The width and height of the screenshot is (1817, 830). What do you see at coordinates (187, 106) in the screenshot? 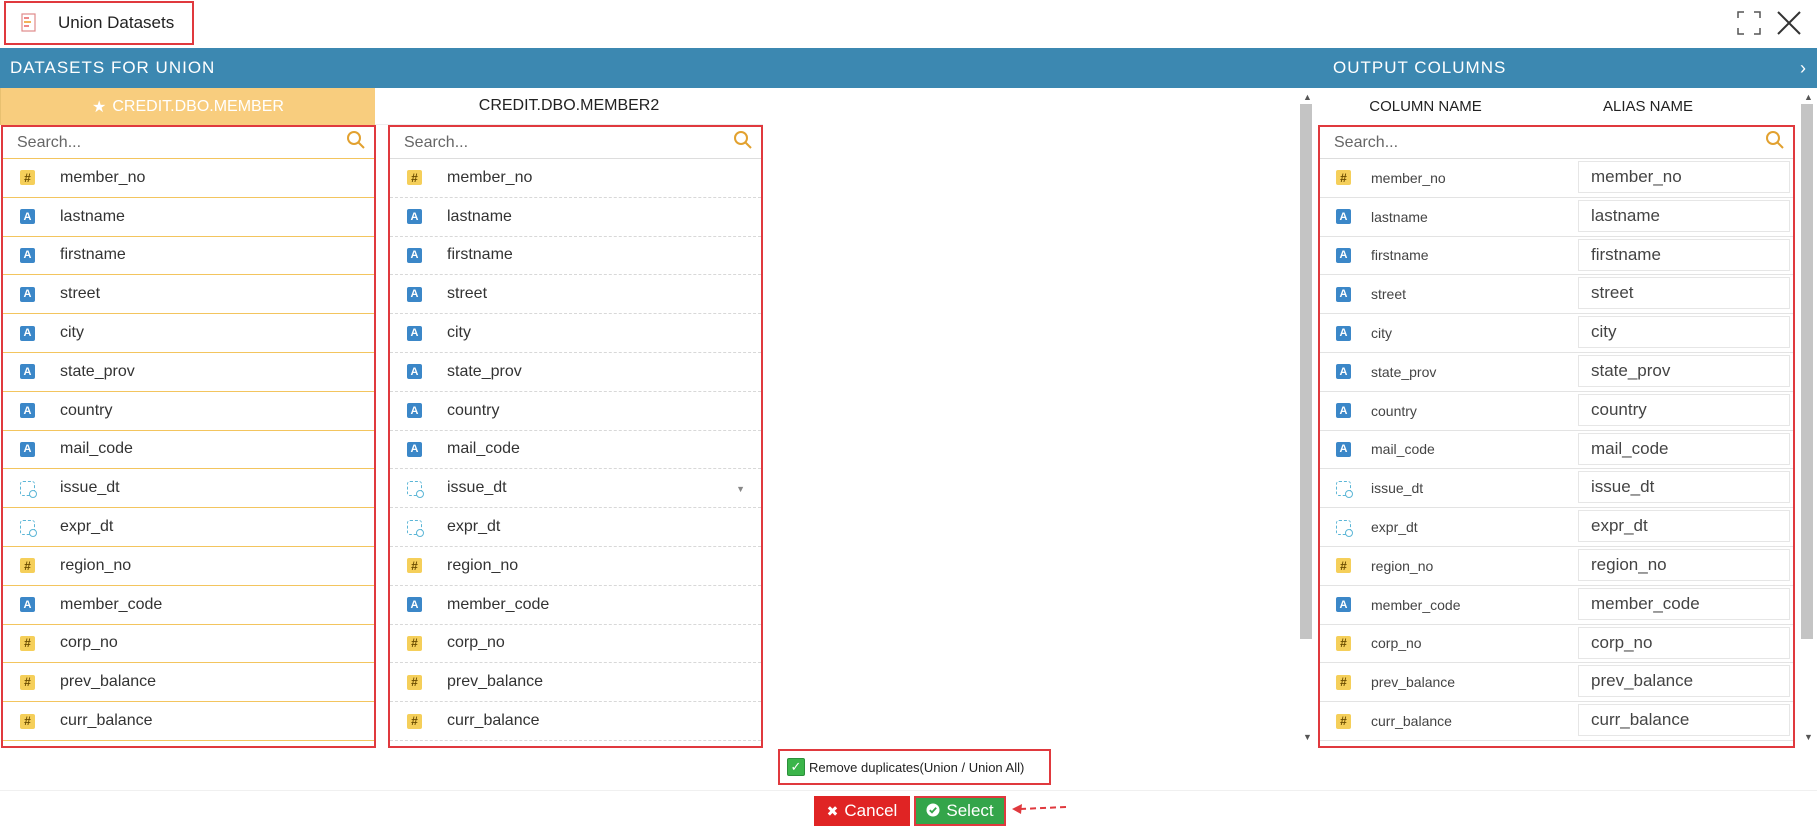
I see `dataset-tab-primary: ★ CREDIT.DBO.MEMBER` at bounding box center [187, 106].